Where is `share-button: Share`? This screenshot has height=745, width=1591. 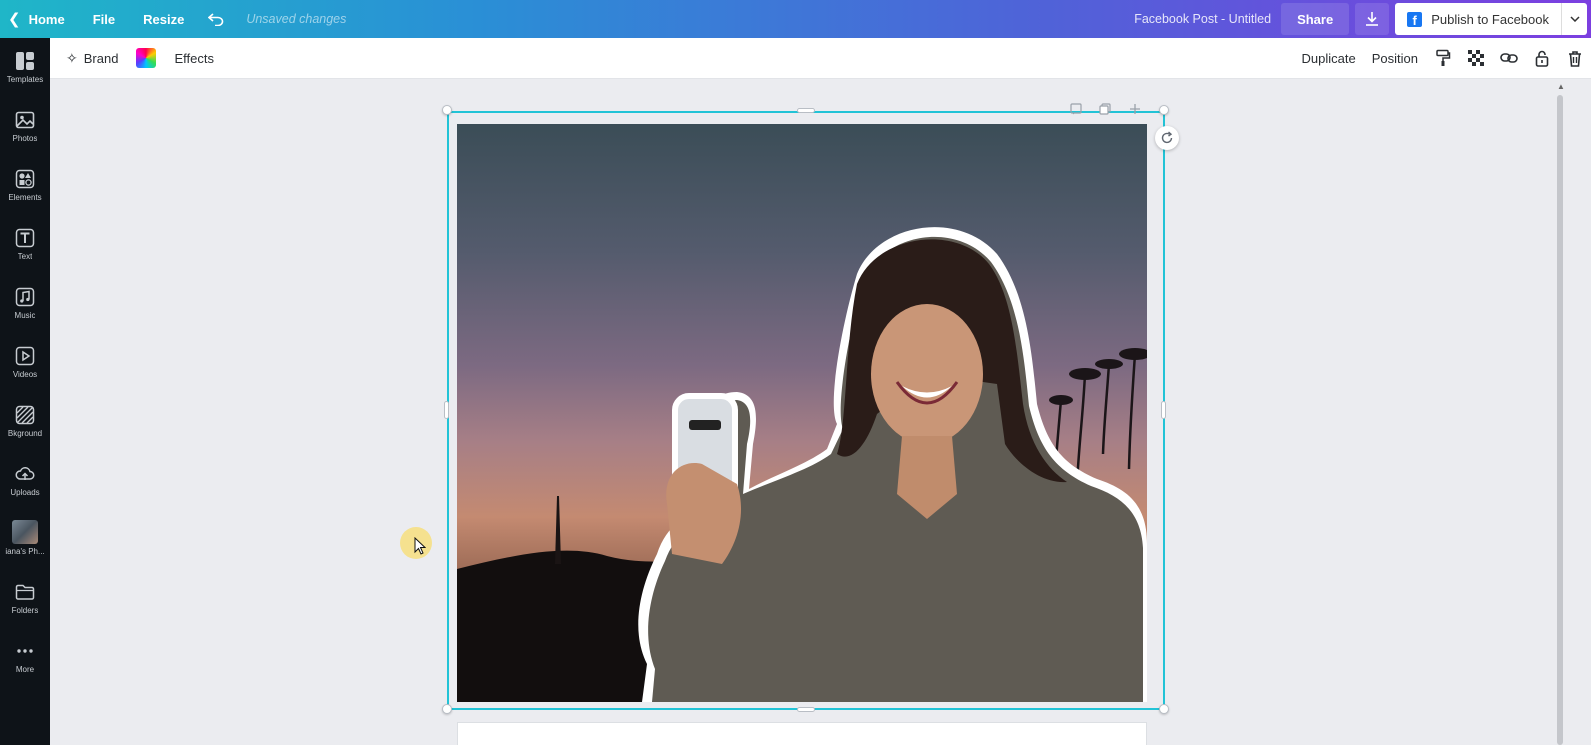 share-button: Share is located at coordinates (1315, 19).